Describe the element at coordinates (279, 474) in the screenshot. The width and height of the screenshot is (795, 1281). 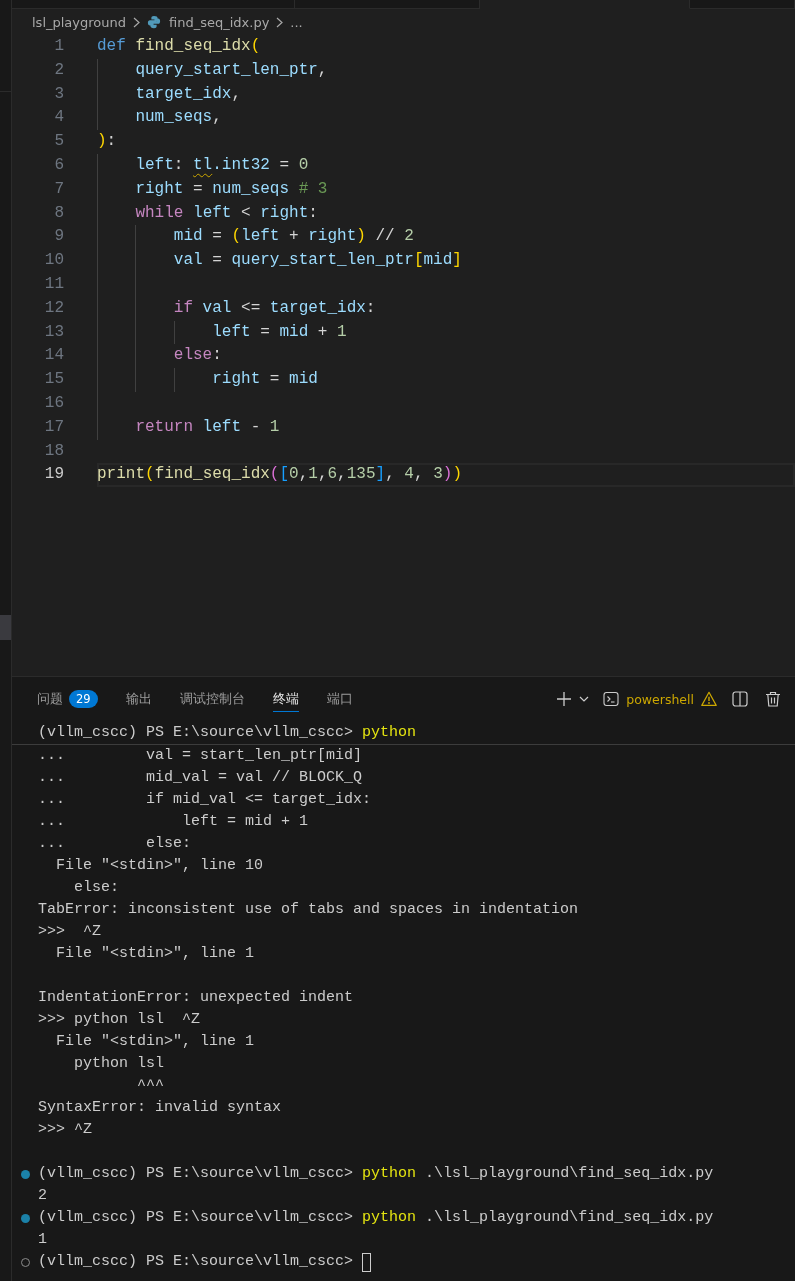
I see `code-line: print(find_seq_idx([0,1,6,135], 4, 3))` at that location.